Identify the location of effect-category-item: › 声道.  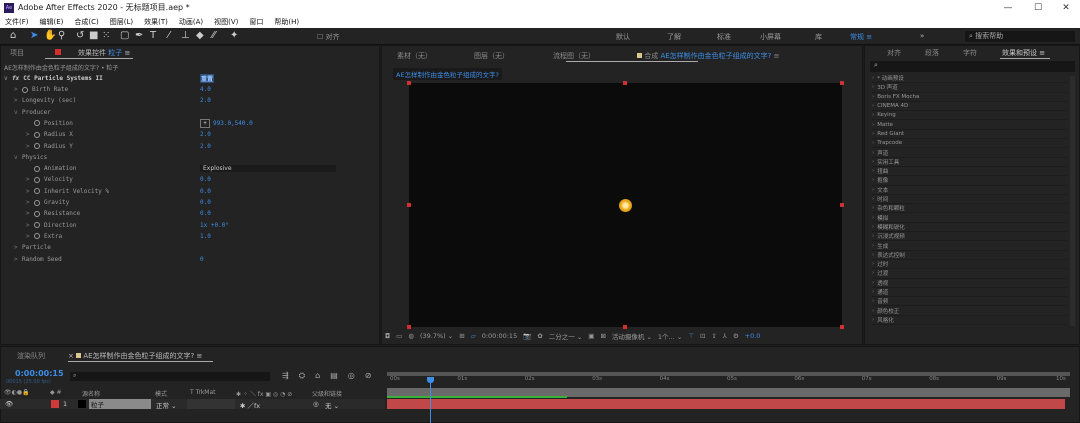
(969, 153).